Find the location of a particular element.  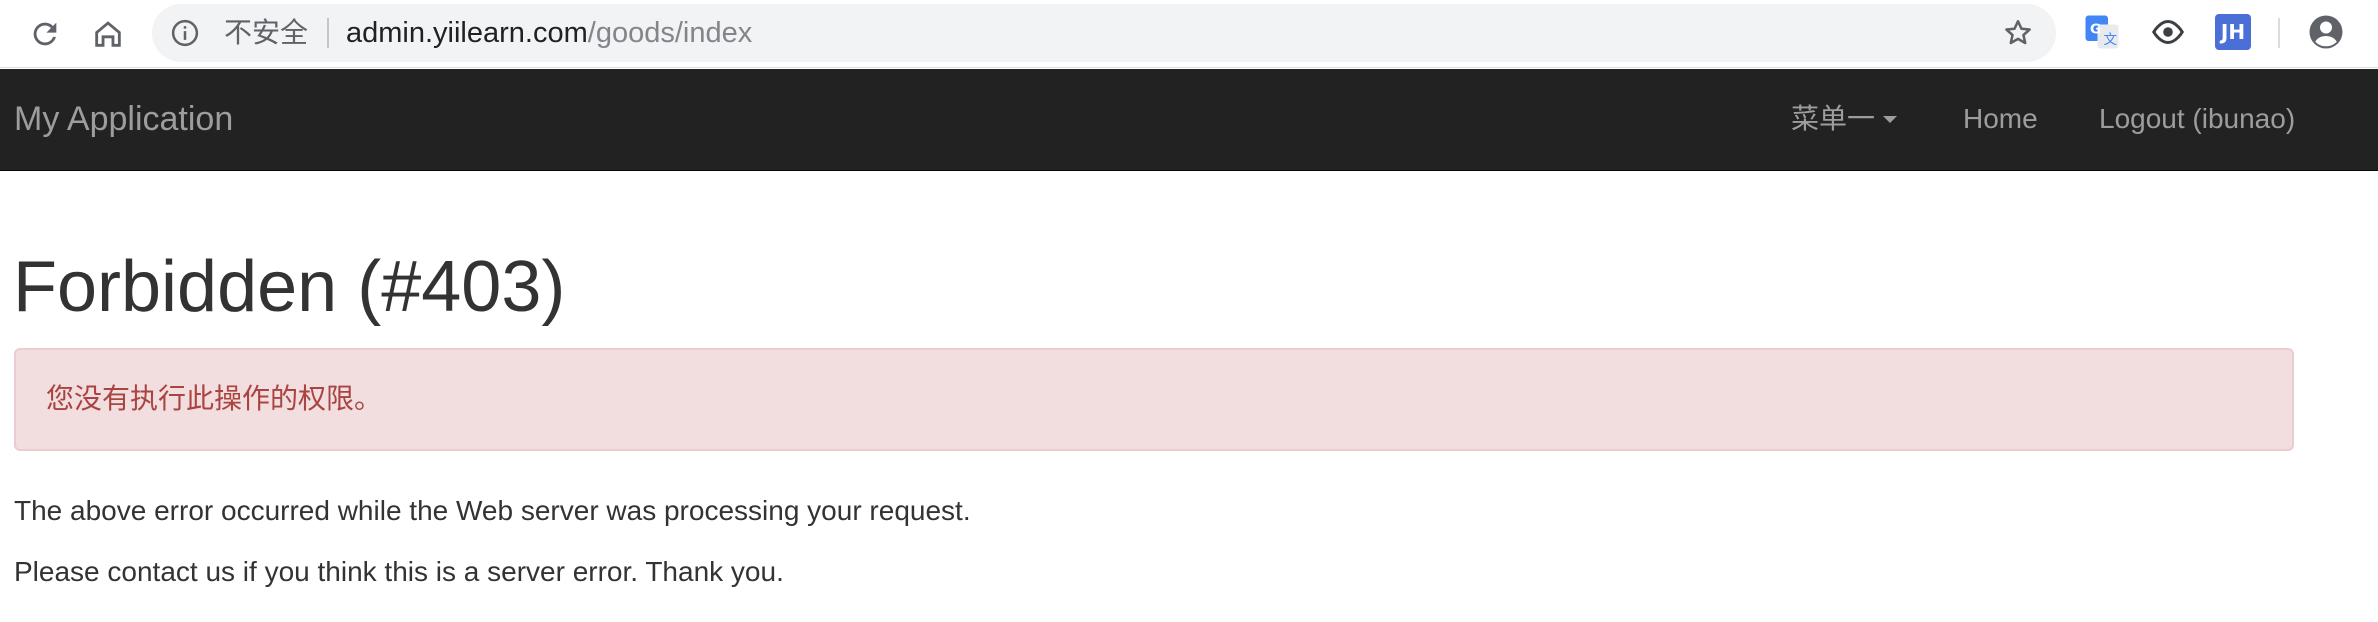

brand-link: My Application is located at coordinates (123, 119).